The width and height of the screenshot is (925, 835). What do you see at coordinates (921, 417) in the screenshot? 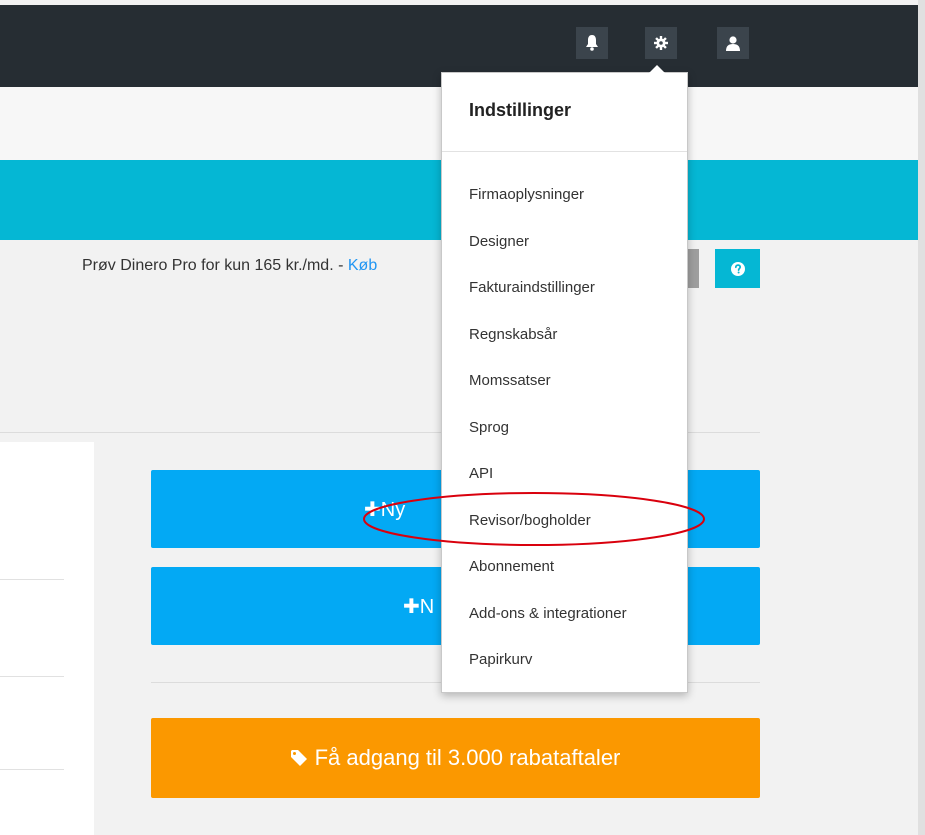
I see `window-edge` at bounding box center [921, 417].